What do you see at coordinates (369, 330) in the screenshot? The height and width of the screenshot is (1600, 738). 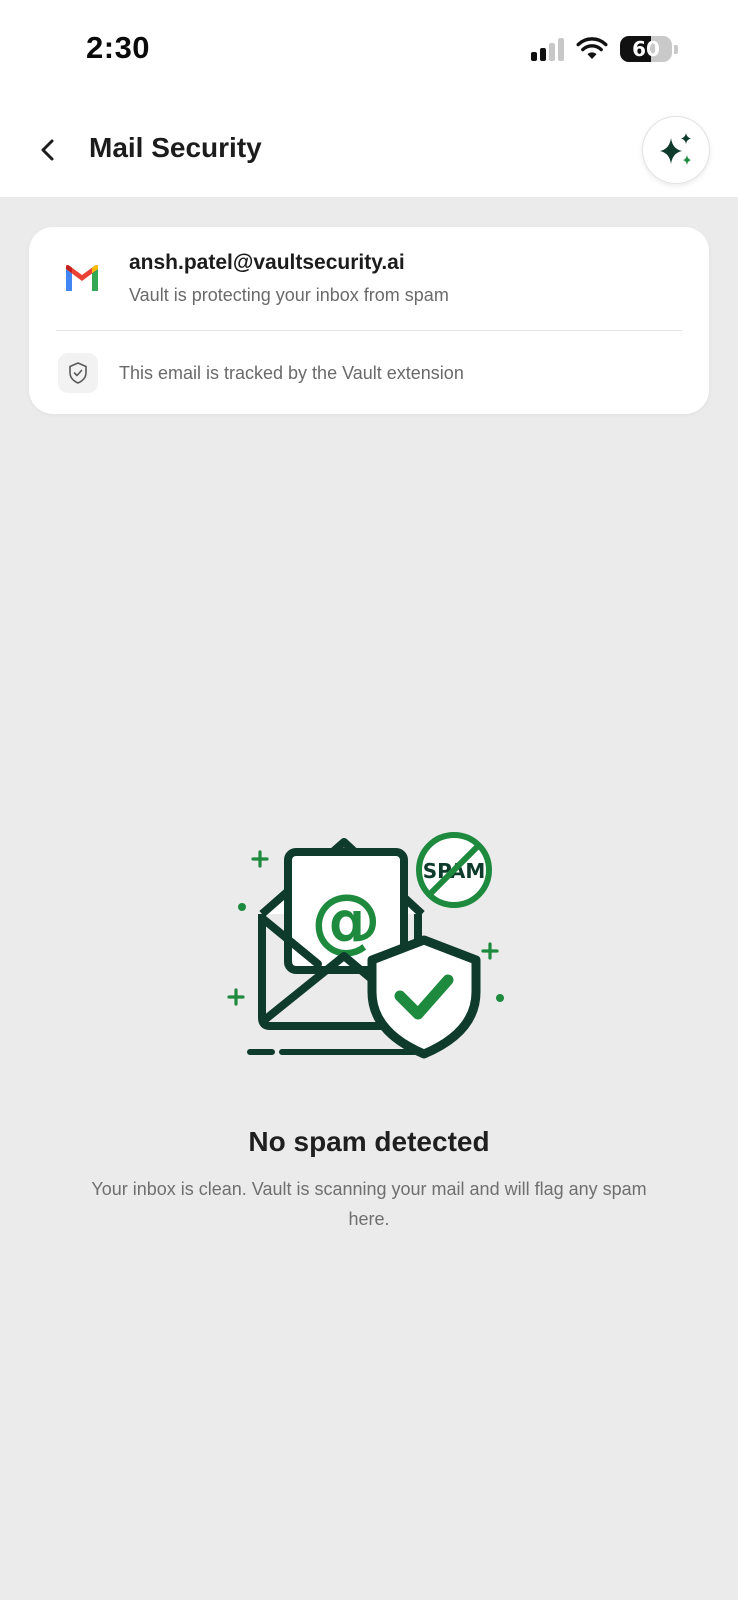 I see `card-divider` at bounding box center [369, 330].